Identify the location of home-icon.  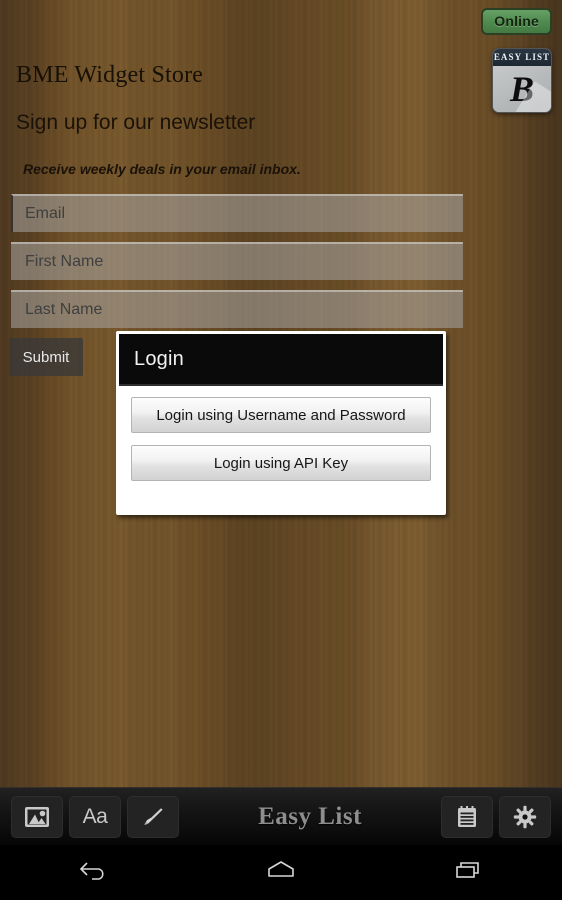
(281, 872).